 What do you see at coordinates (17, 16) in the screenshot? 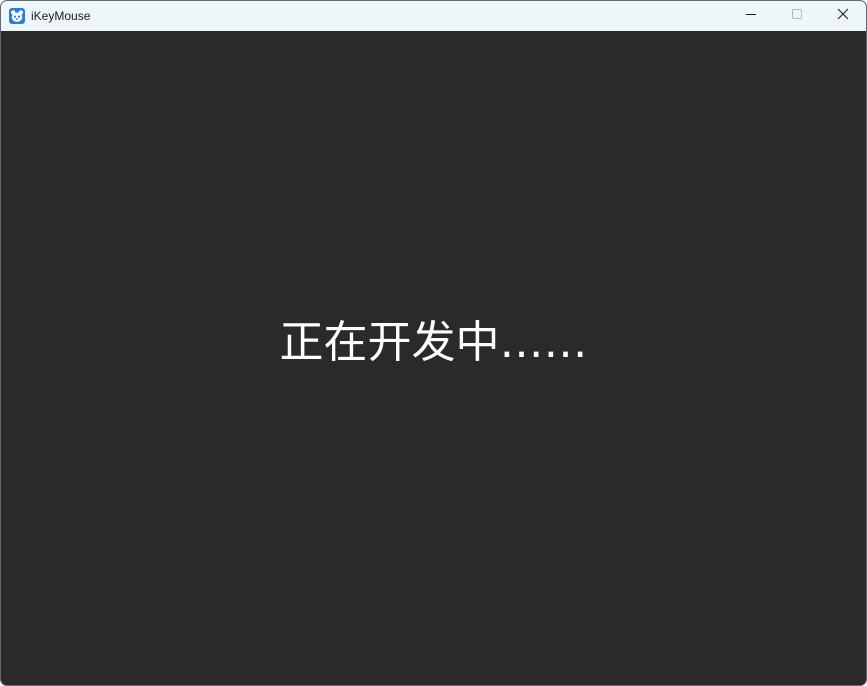
I see `app-icon` at bounding box center [17, 16].